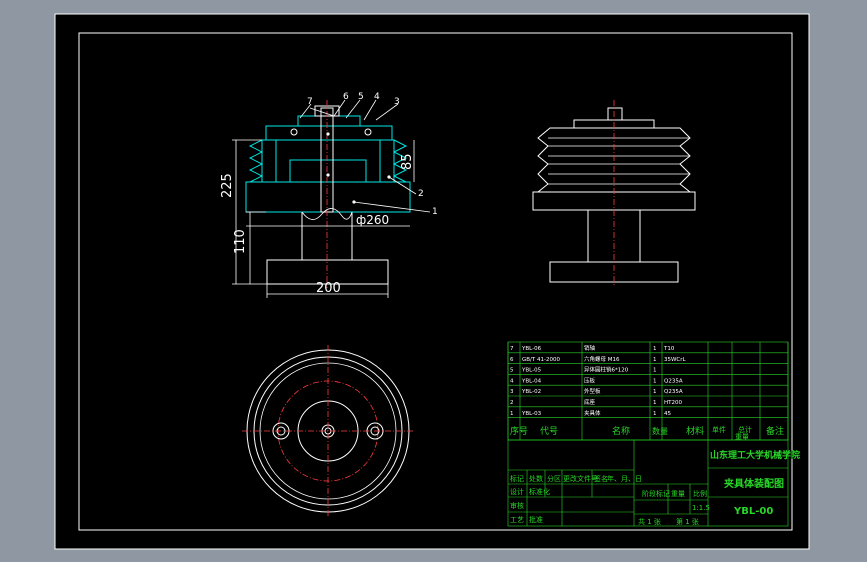 The height and width of the screenshot is (562, 867). Describe the element at coordinates (606, 370) in the screenshot. I see `bom-cell-name: 异体圆柱销6*120` at that location.